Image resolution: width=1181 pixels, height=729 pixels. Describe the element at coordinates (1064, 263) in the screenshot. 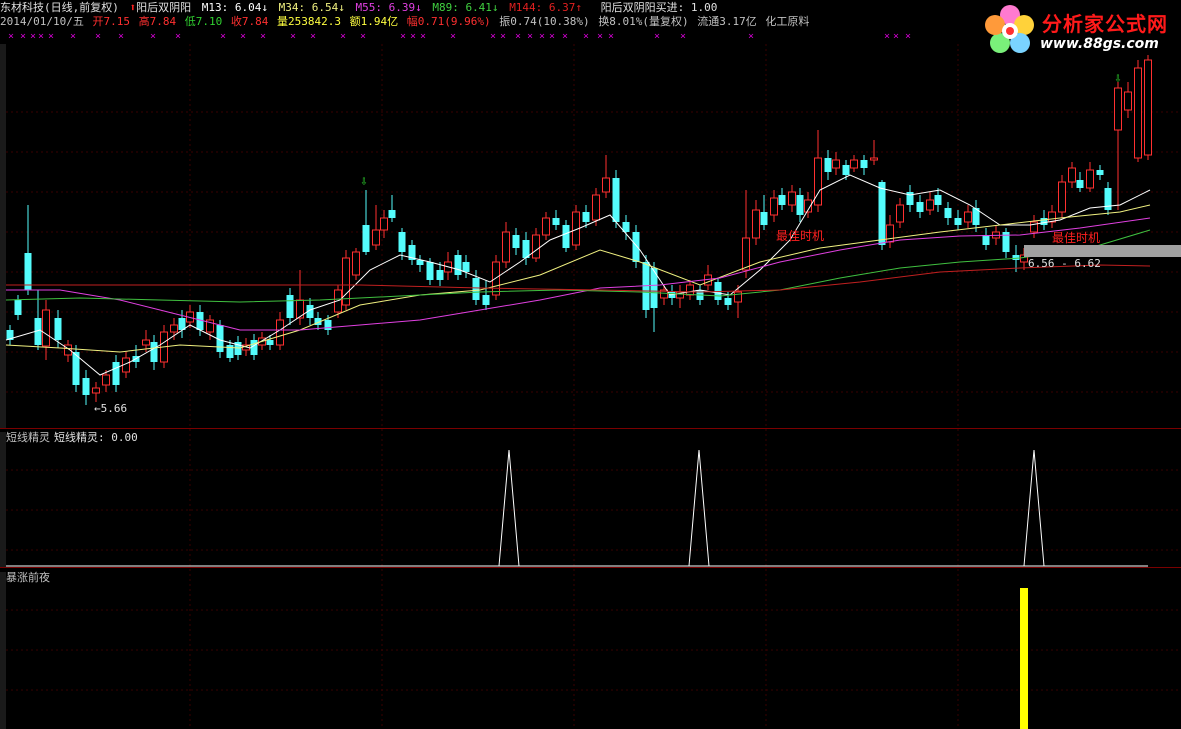

I see `price-range-label: 6.56 - 6.62` at that location.